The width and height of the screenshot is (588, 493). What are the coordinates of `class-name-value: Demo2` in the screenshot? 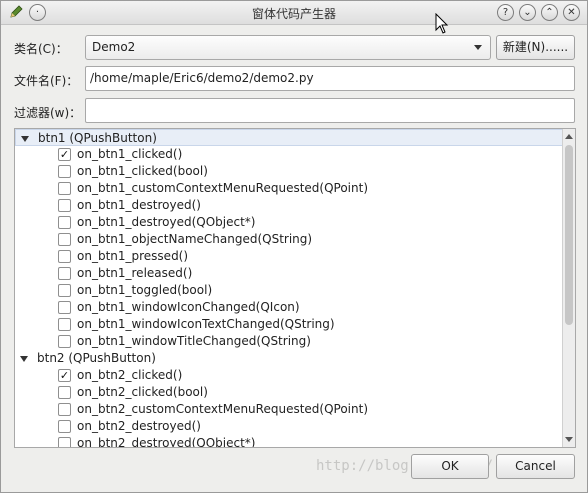 It's located at (114, 47).